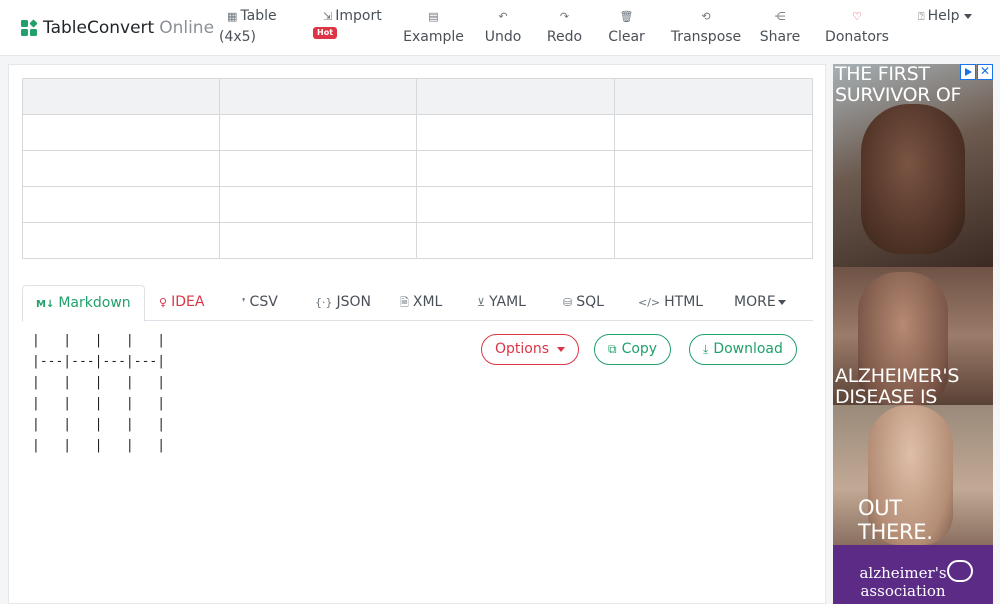 This screenshot has width=1000, height=604. Describe the element at coordinates (501, 303) in the screenshot. I see `tab-yaml: ⊻ YAML` at that location.